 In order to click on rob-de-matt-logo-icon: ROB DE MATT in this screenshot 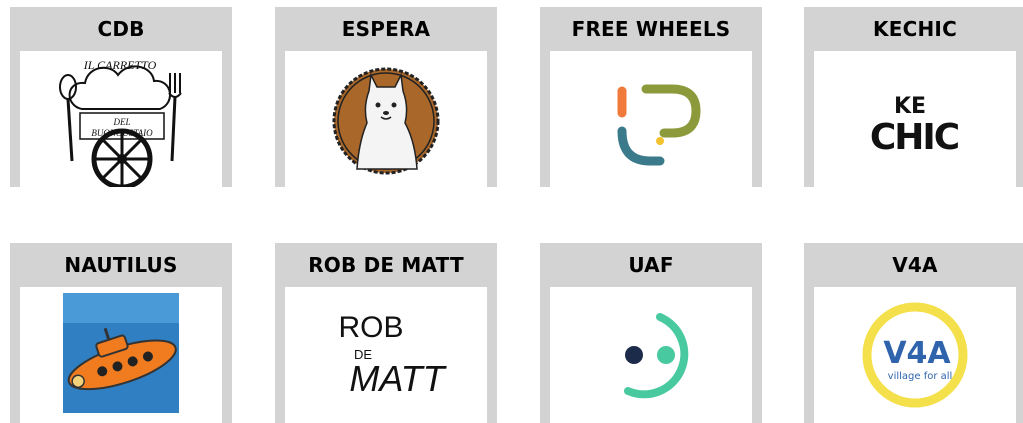, I will do `click(392, 355)`.